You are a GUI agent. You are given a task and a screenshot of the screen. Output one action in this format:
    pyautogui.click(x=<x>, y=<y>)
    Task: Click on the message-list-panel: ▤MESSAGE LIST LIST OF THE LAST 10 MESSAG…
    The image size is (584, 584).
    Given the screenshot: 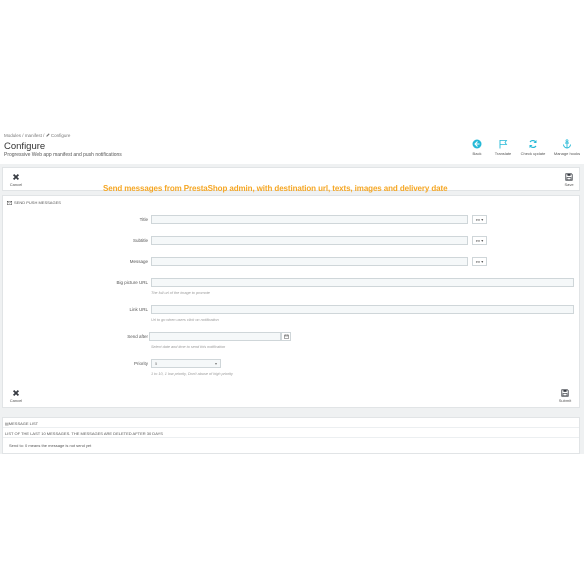 What is the action you would take?
    pyautogui.click(x=291, y=435)
    